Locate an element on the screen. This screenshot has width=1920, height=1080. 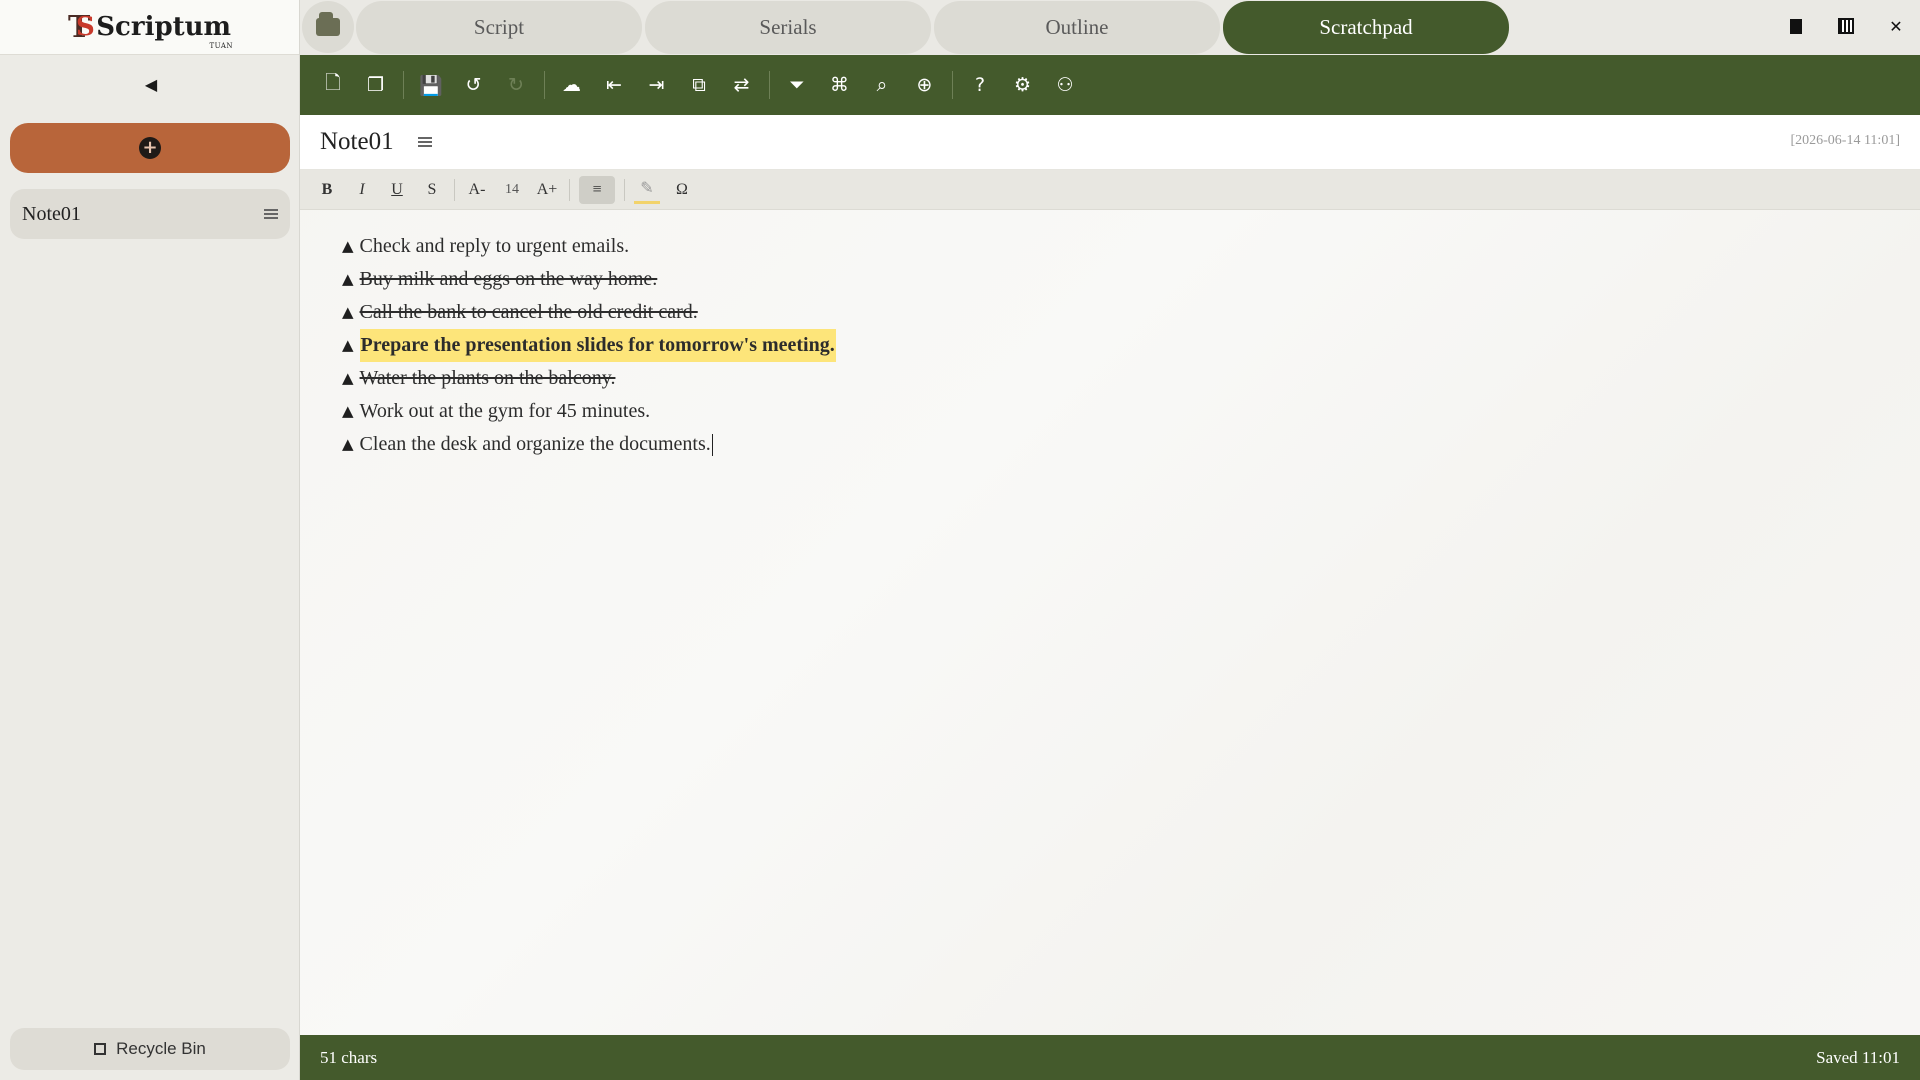
underline-button: U is located at coordinates (397, 190).